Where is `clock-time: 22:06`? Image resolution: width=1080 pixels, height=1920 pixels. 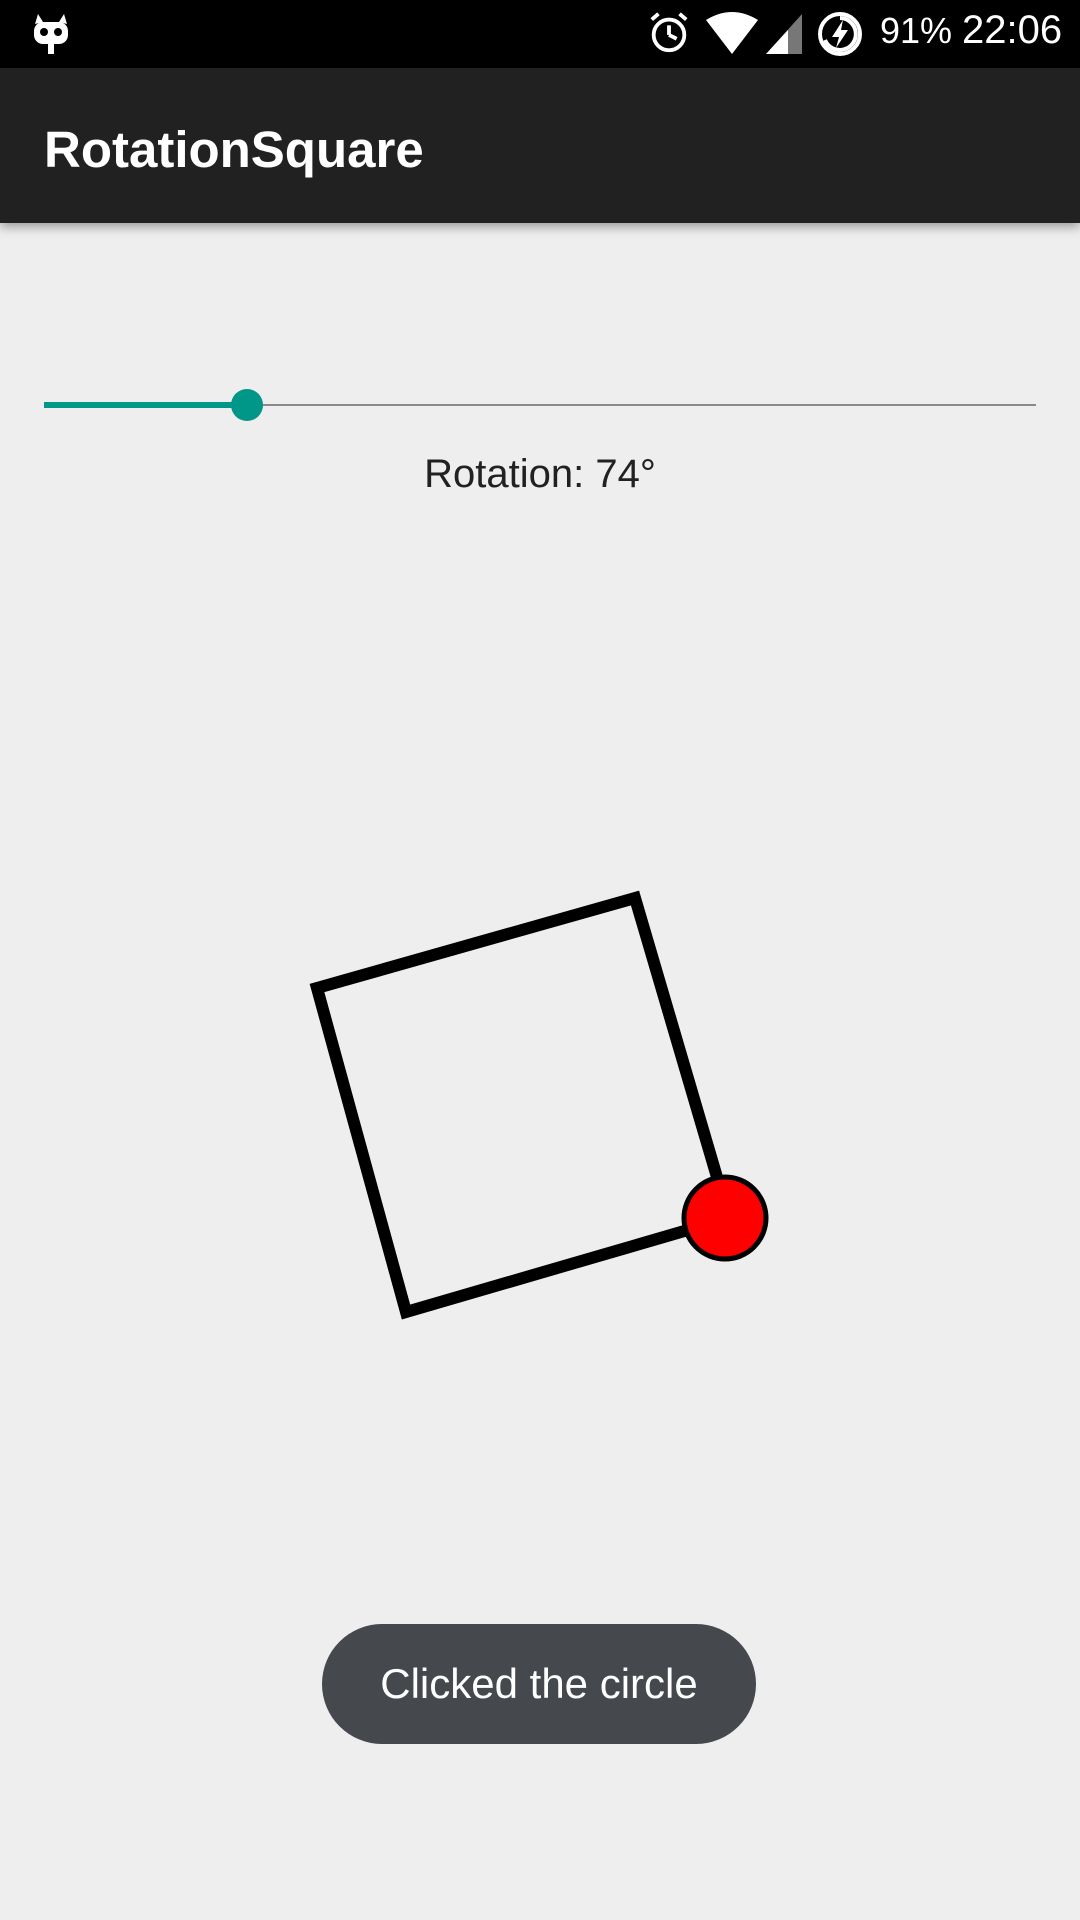 clock-time: 22:06 is located at coordinates (1012, 30).